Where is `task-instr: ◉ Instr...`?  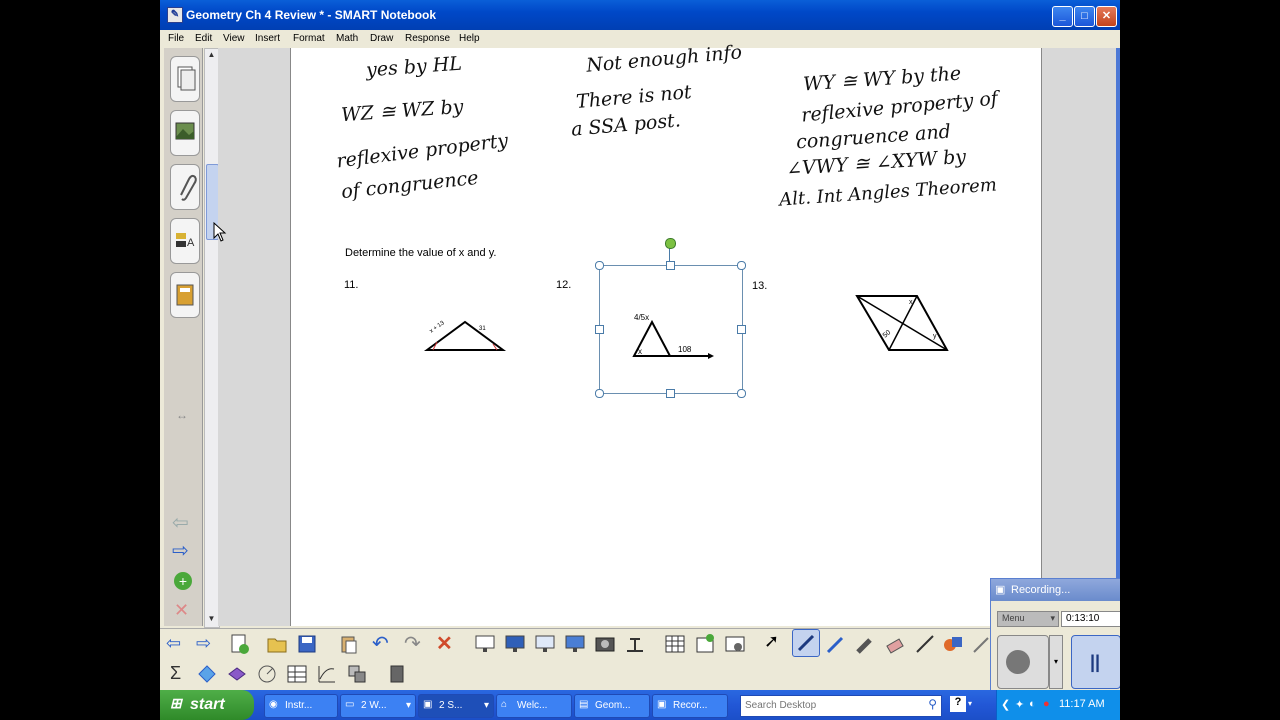 task-instr: ◉ Instr... is located at coordinates (301, 706).